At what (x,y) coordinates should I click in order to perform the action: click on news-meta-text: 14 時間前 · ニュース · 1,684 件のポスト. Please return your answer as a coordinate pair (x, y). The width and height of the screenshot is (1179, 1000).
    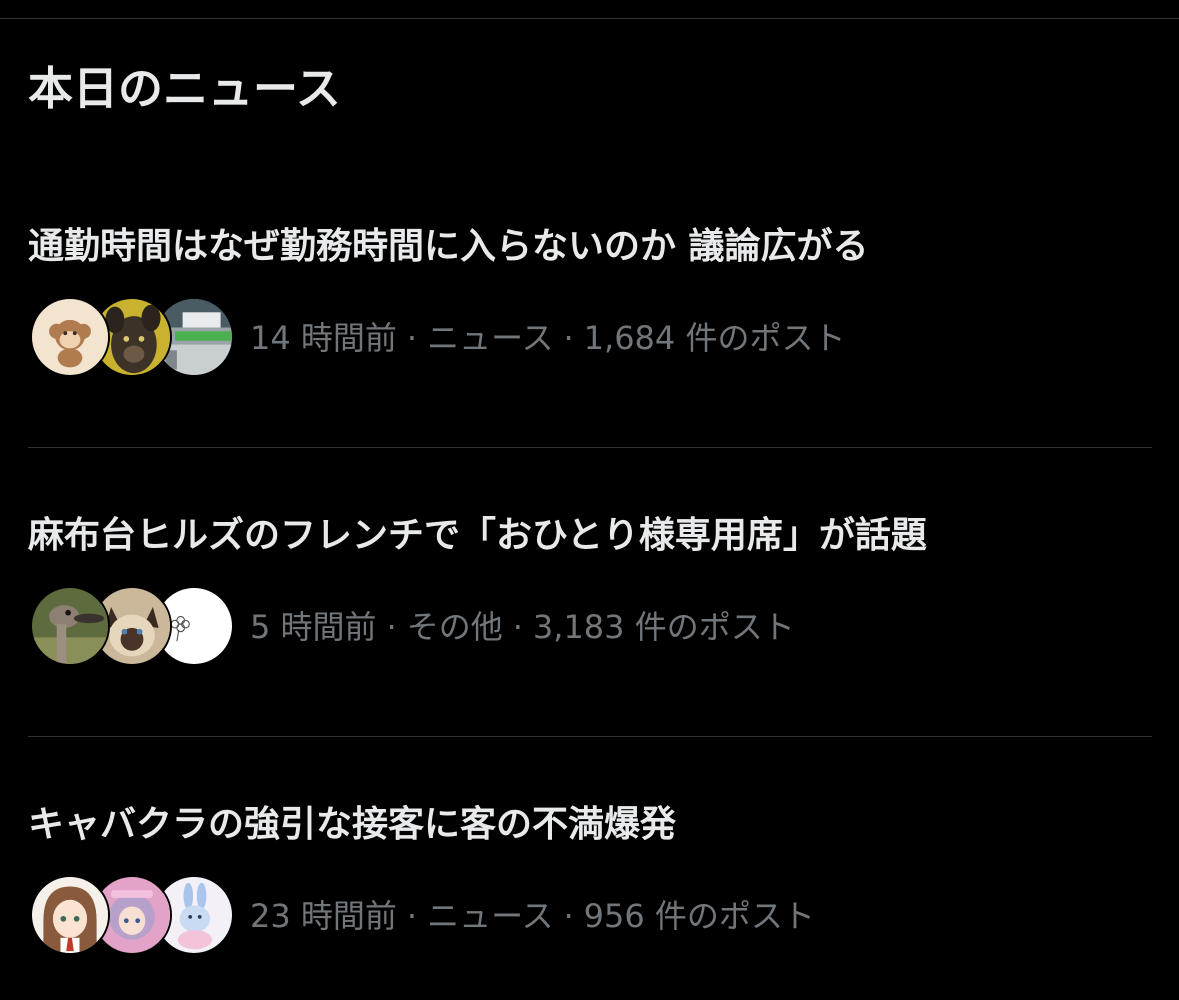
    Looking at the image, I should click on (547, 338).